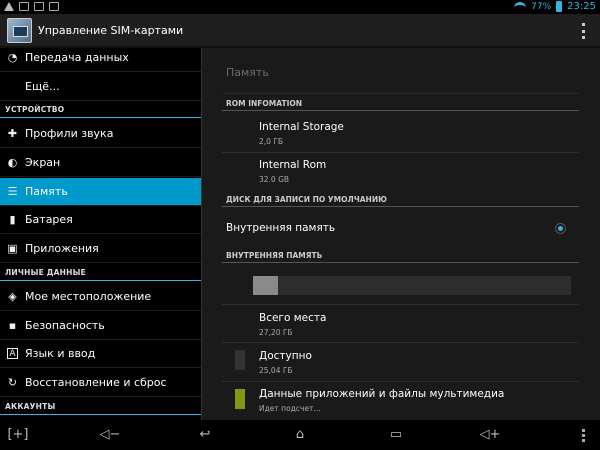 This screenshot has height=450, width=600. I want to click on restore-icon: ↻, so click(12, 382).